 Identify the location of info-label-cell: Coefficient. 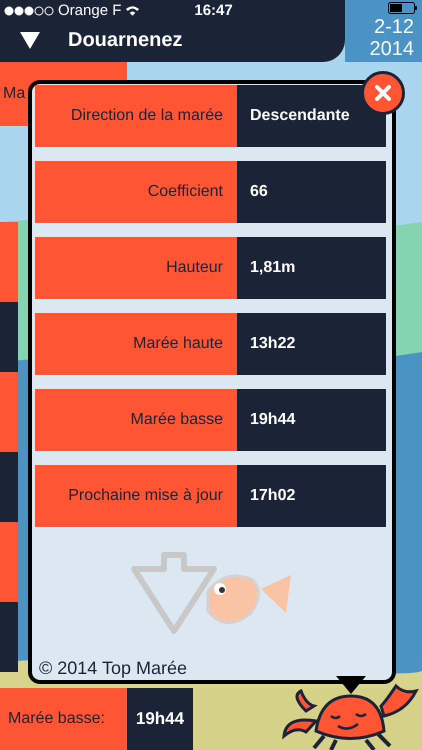
(136, 192).